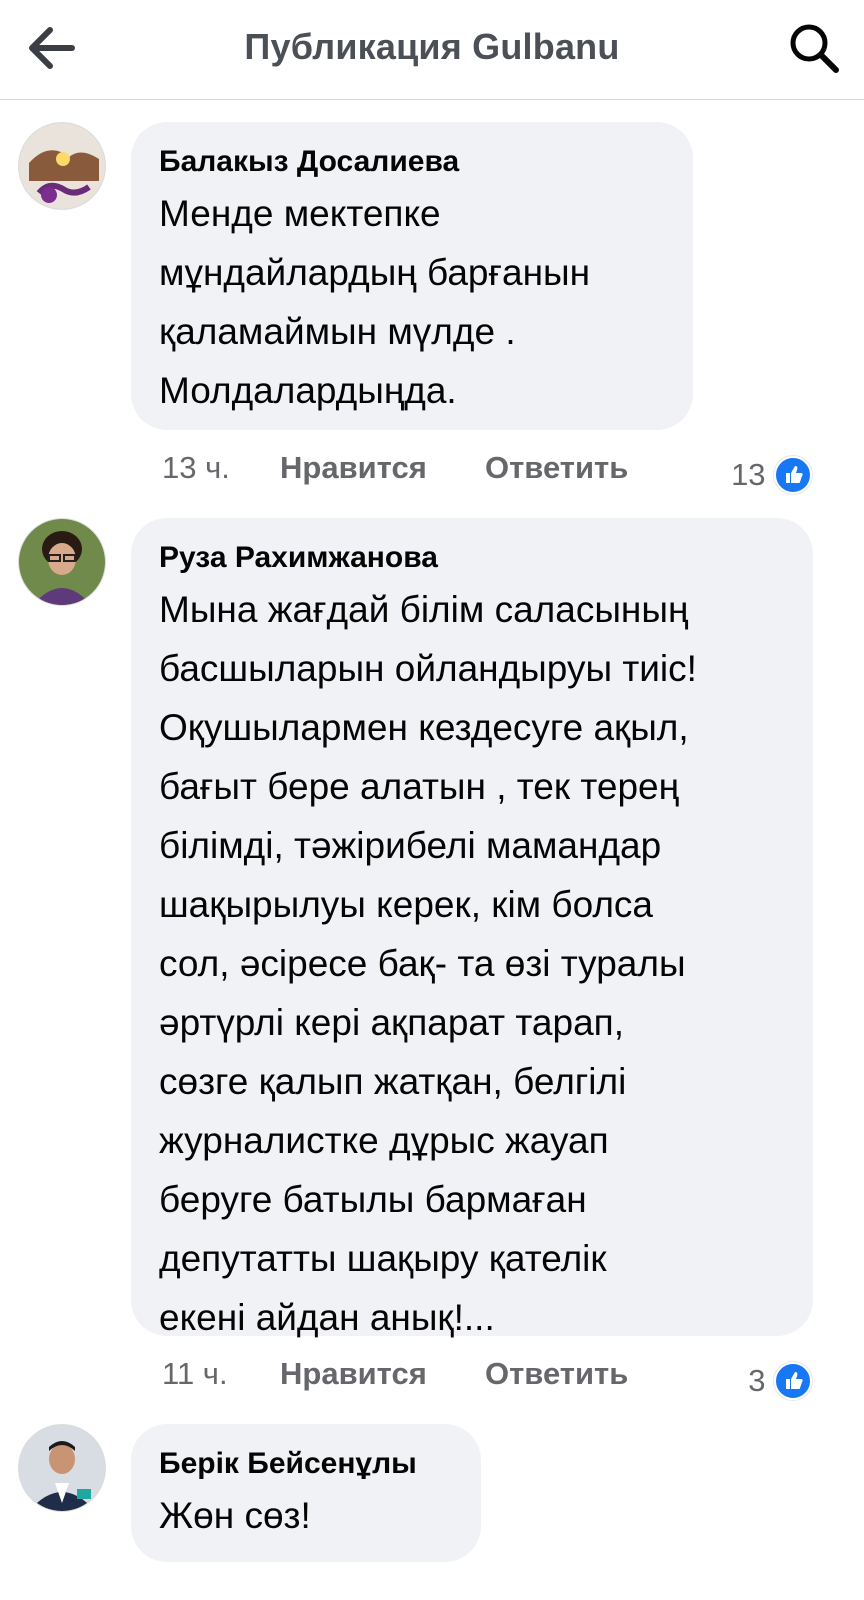  Describe the element at coordinates (196, 468) in the screenshot. I see `comment-time: 13 ч.` at that location.